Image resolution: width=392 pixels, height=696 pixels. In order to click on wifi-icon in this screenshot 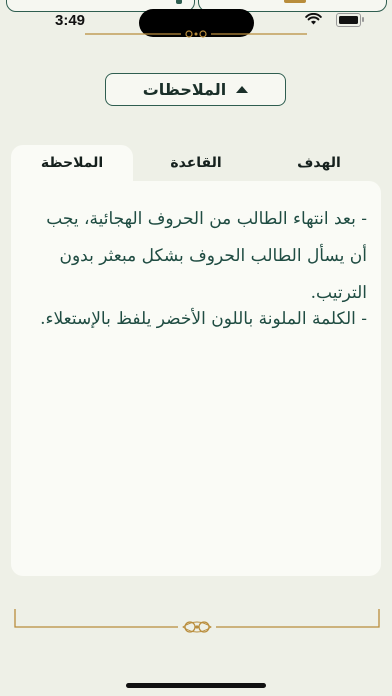, I will do `click(313, 19)`.